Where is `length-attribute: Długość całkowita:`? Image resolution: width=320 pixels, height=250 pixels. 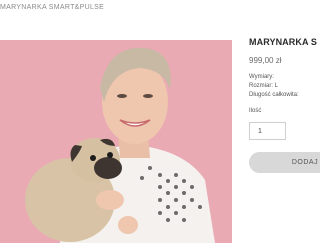 length-attribute: Długość całkowita: is located at coordinates (274, 95).